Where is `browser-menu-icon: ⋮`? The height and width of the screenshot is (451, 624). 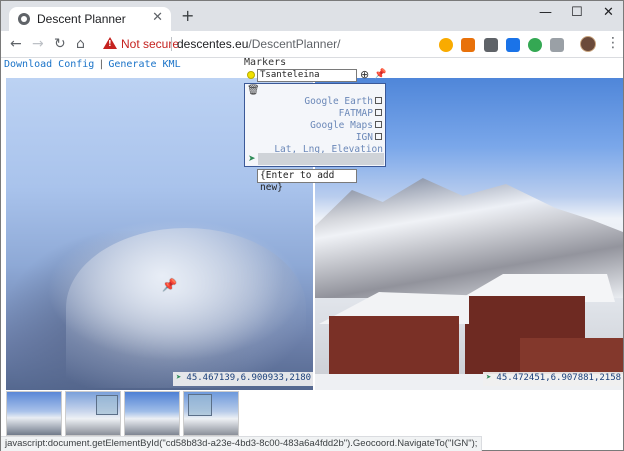 browser-menu-icon: ⋮ is located at coordinates (613, 43).